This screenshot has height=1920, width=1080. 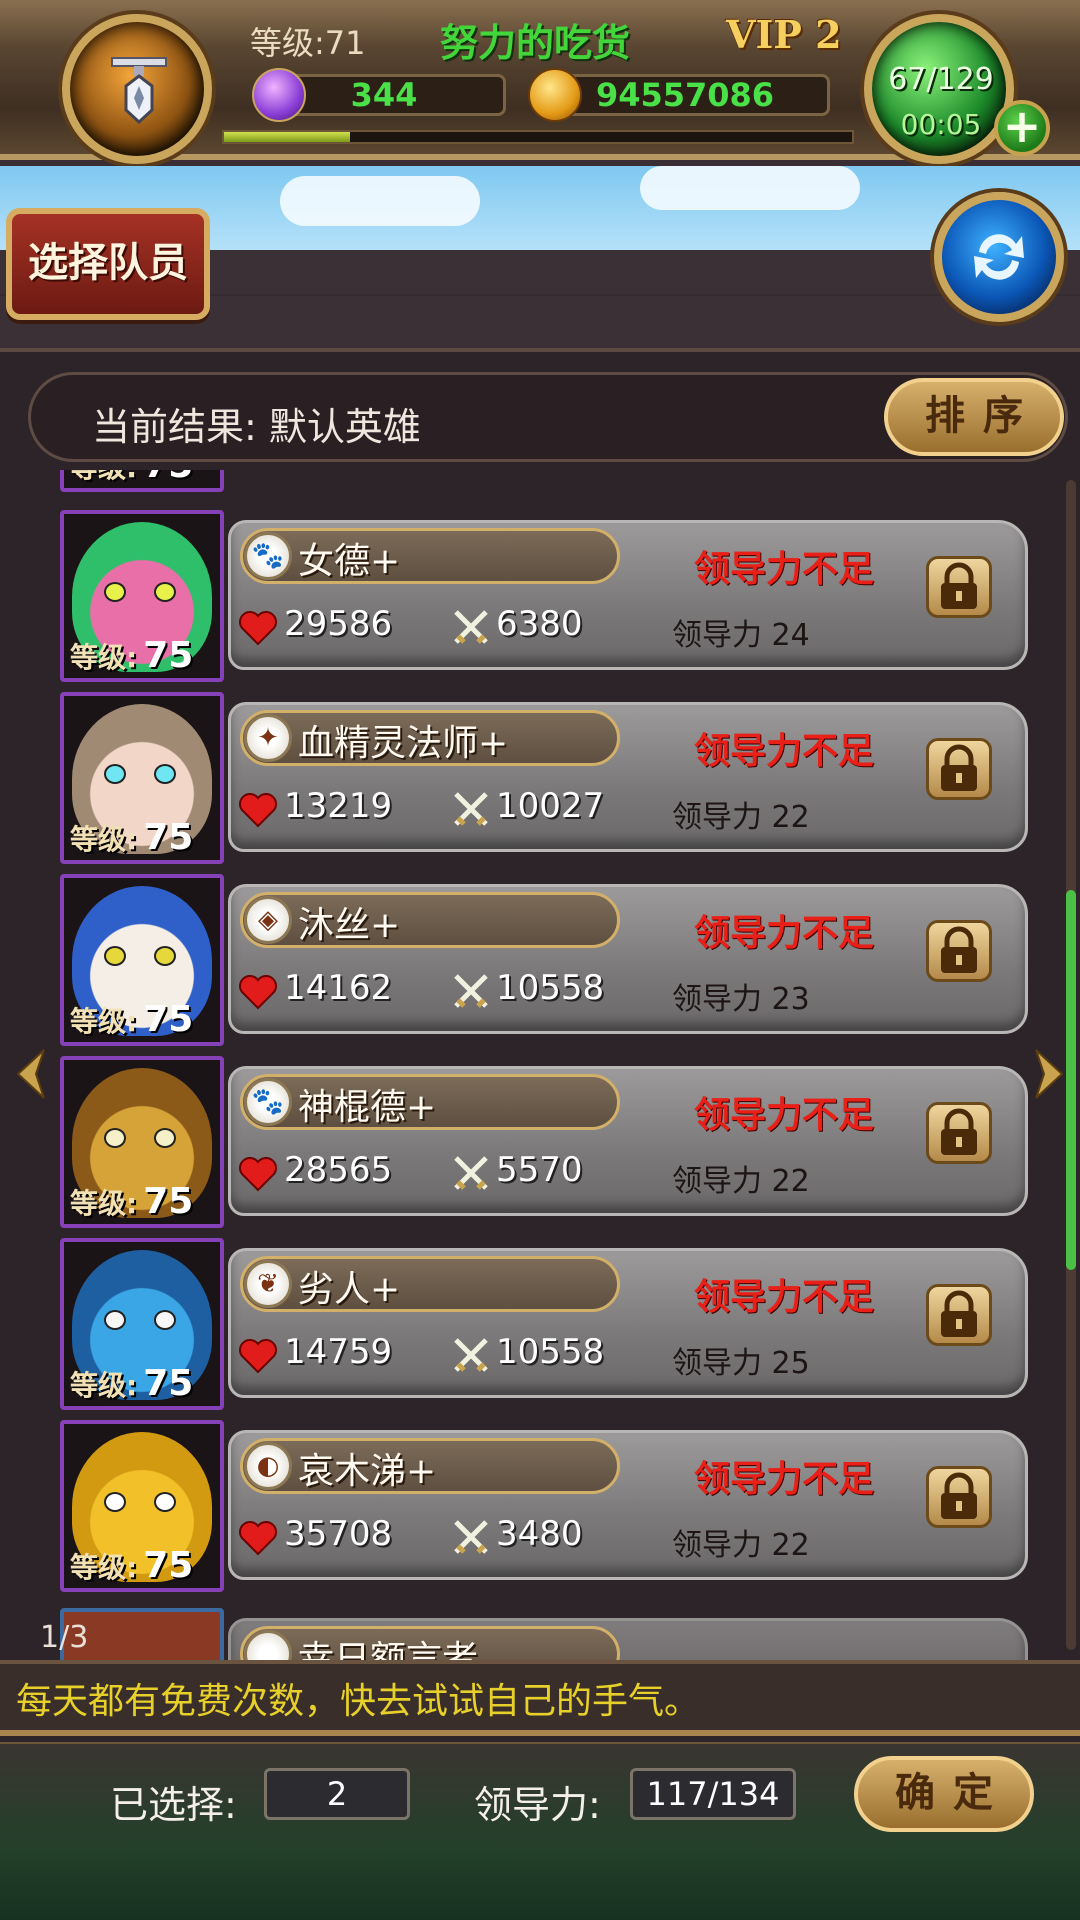 I want to click on magic-class-icon: ✦, so click(x=268, y=738).